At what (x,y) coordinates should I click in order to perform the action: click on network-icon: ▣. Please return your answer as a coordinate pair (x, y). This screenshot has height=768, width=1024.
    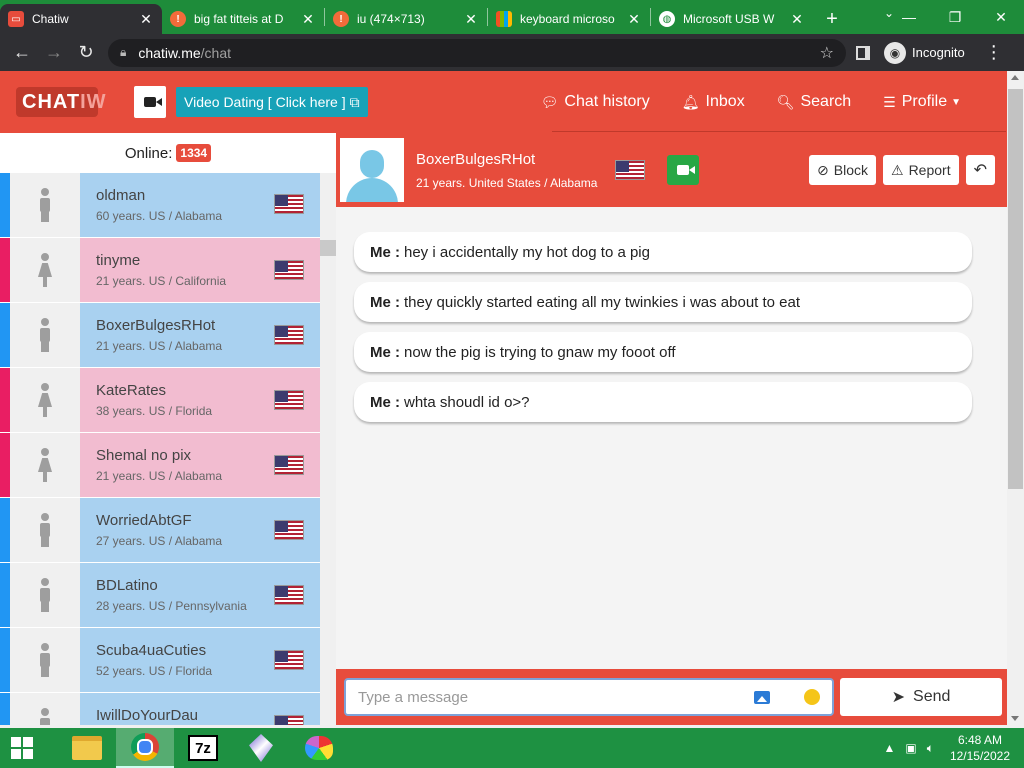
    Looking at the image, I should click on (910, 748).